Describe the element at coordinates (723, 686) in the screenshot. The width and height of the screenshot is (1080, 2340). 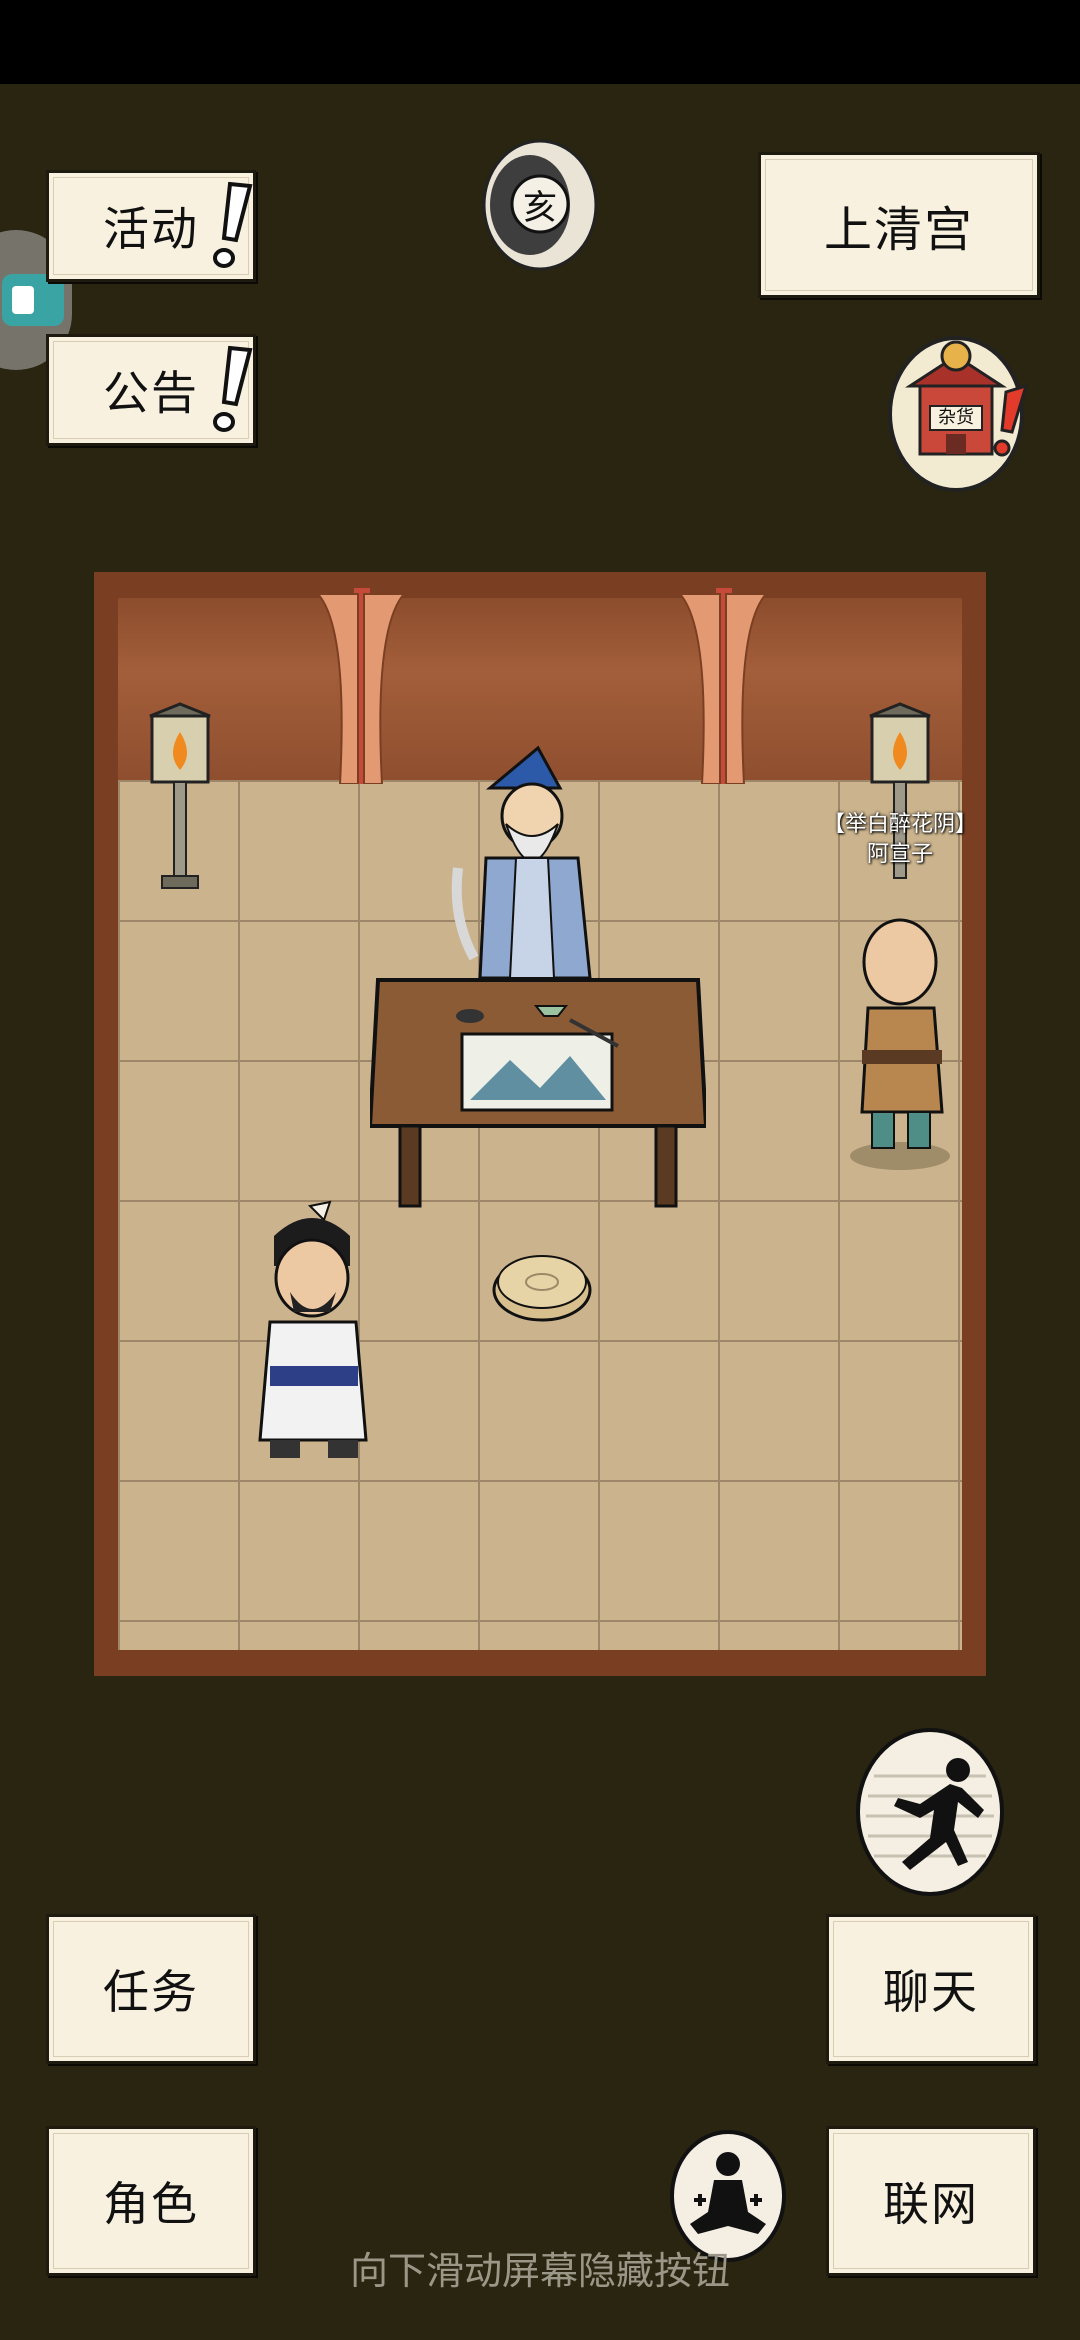
I see `curtain-right` at that location.